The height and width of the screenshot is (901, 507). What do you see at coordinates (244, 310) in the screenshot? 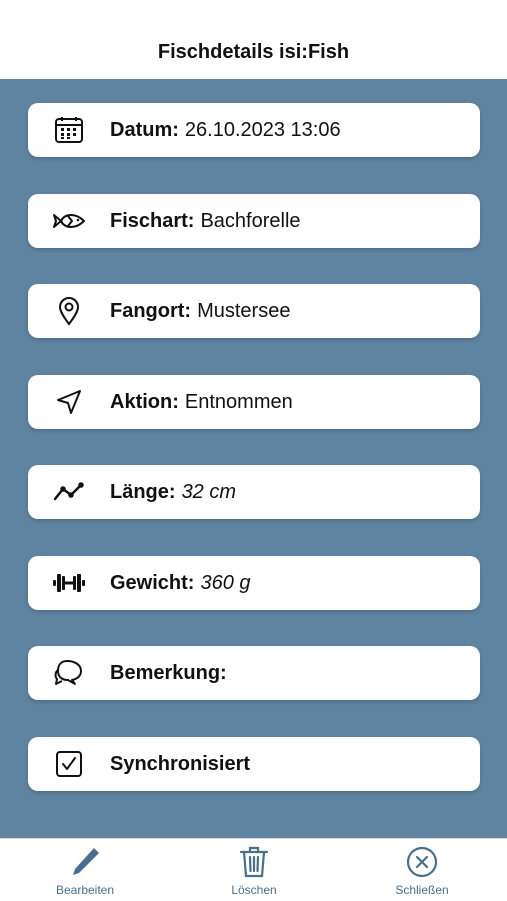
I see `detail-value: Mustersee` at bounding box center [244, 310].